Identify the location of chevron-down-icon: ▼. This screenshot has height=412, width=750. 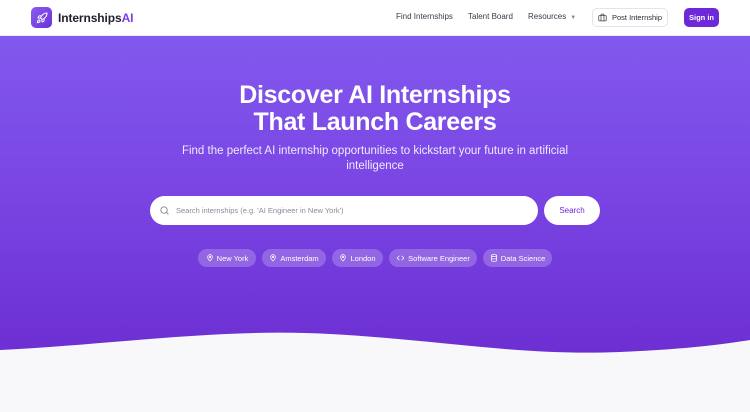
(573, 18).